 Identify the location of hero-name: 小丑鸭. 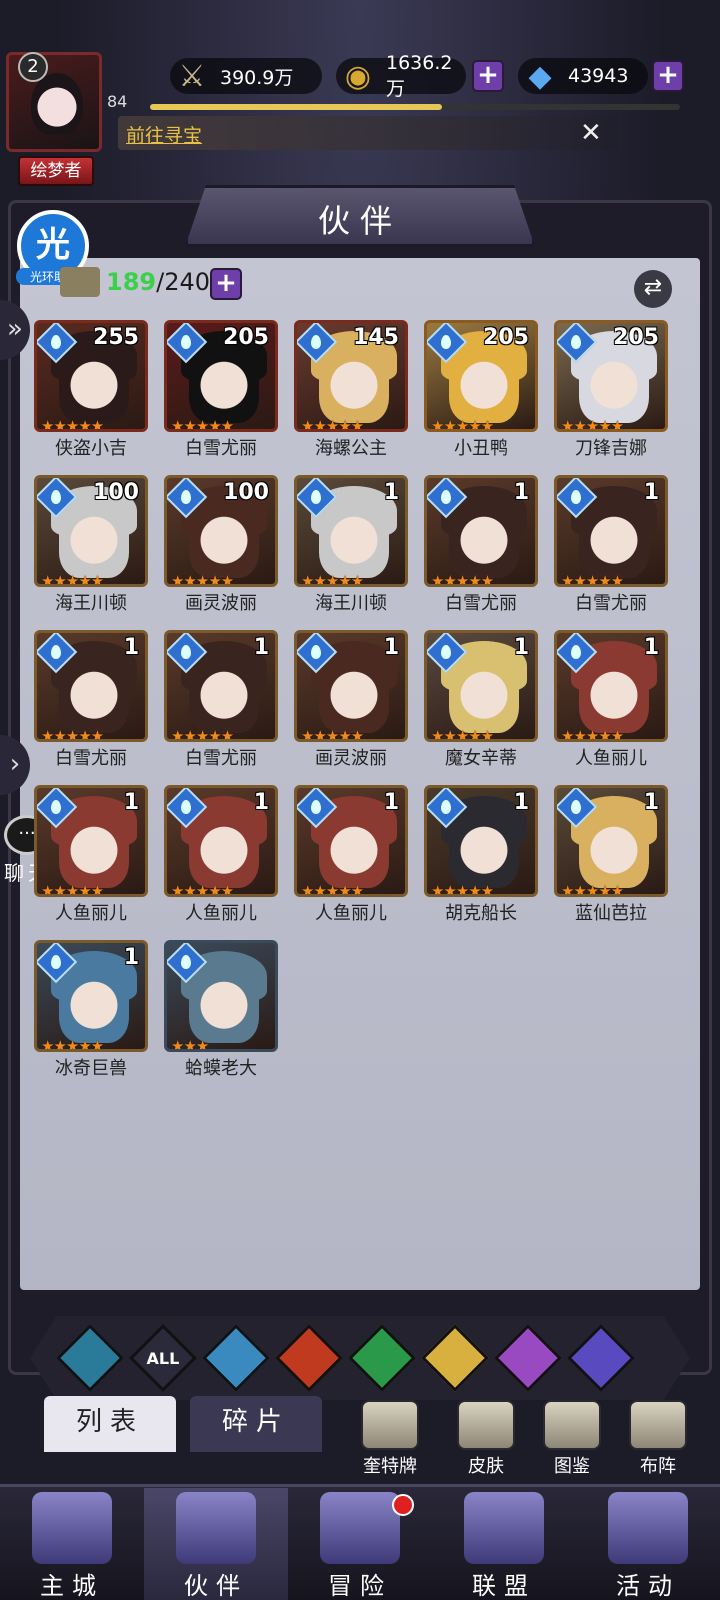
(481, 448).